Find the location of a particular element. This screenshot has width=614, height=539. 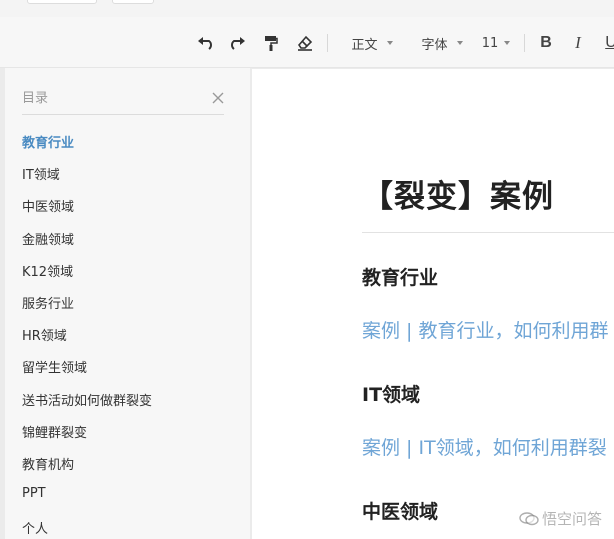

section-link: 案例 | IT领域，如何利用群裂 is located at coordinates (484, 446).